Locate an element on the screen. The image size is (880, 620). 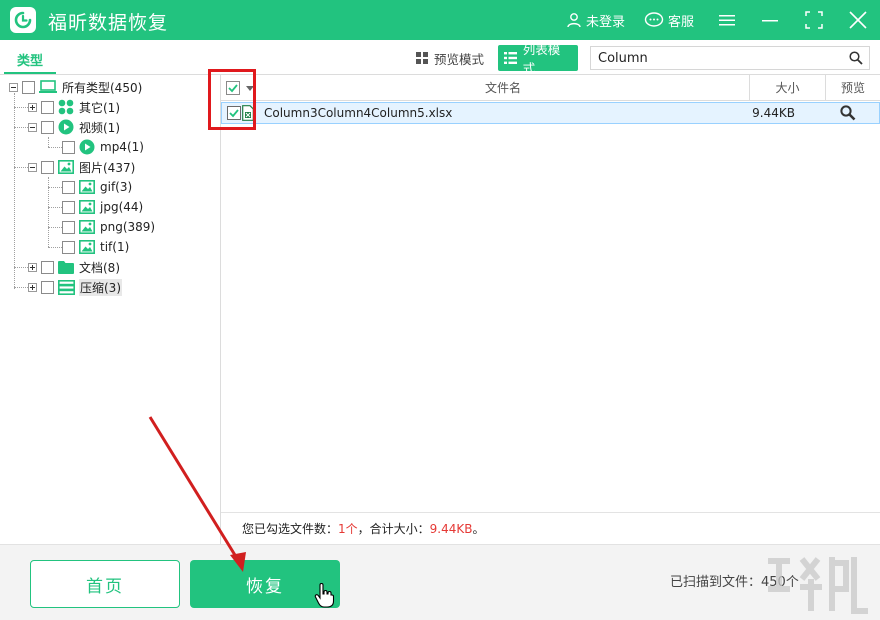
annotation-arrow is located at coordinates (197, 494).